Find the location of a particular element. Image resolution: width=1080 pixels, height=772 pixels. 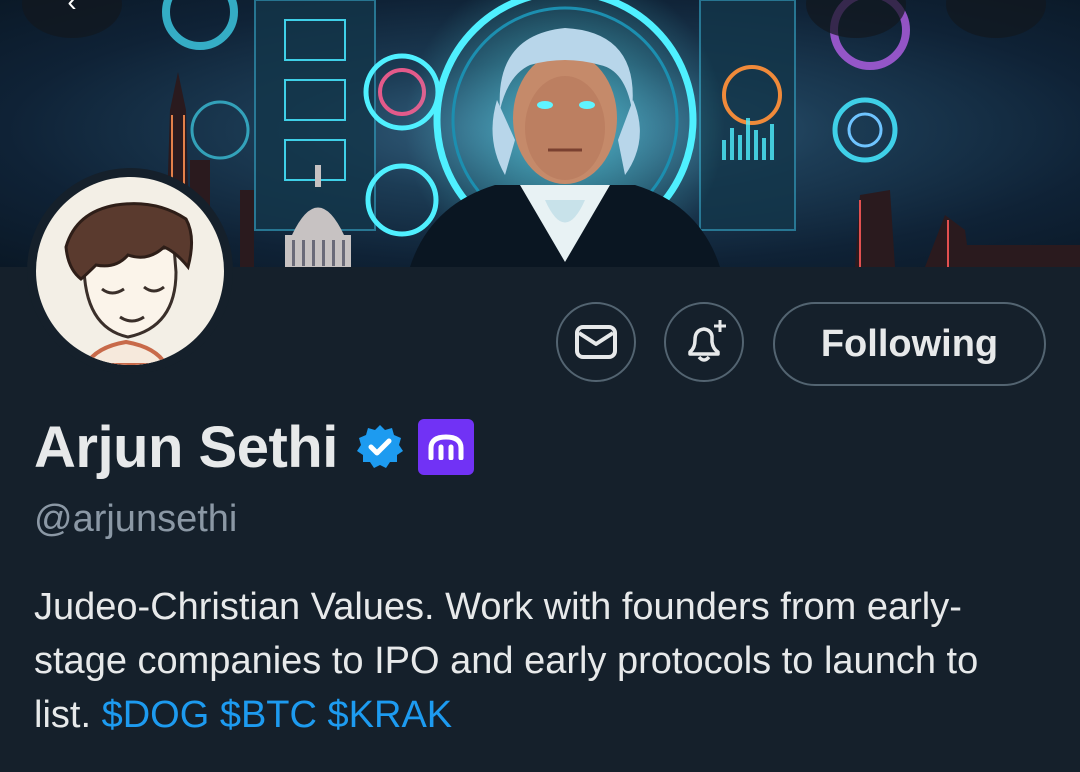

cashtag-link: $KRAK is located at coordinates (390, 715).